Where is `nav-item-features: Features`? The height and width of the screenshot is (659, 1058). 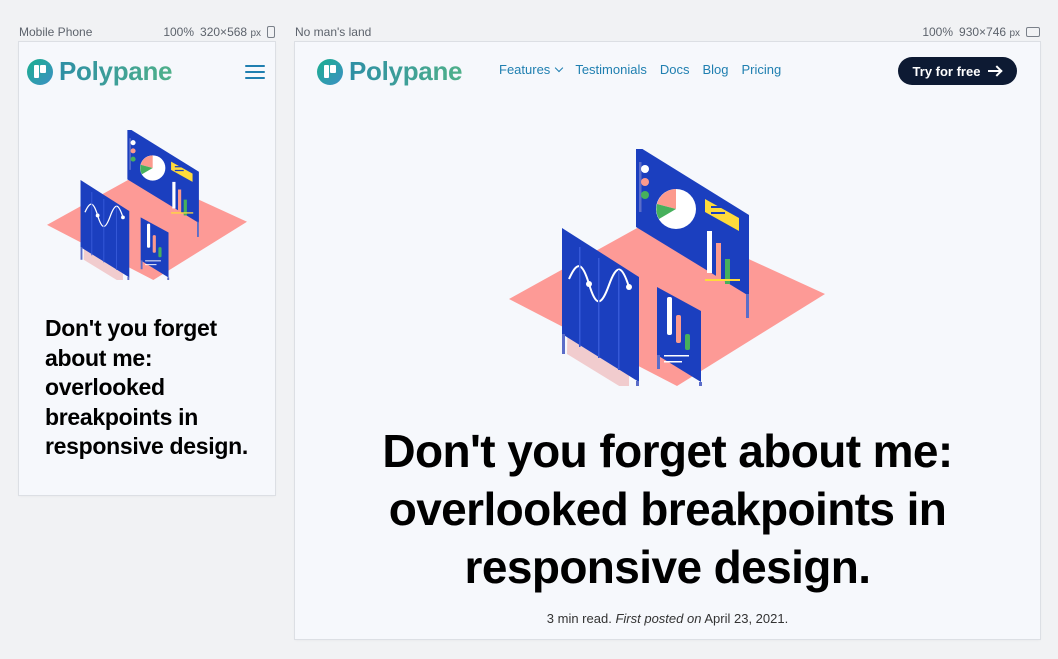 nav-item-features: Features is located at coordinates (531, 69).